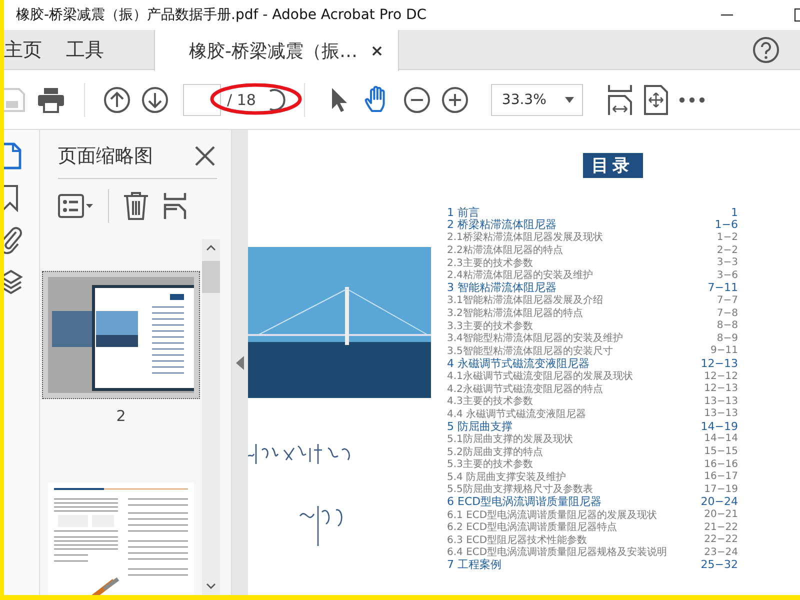  What do you see at coordinates (14, 156) in the screenshot?
I see `page-icon` at bounding box center [14, 156].